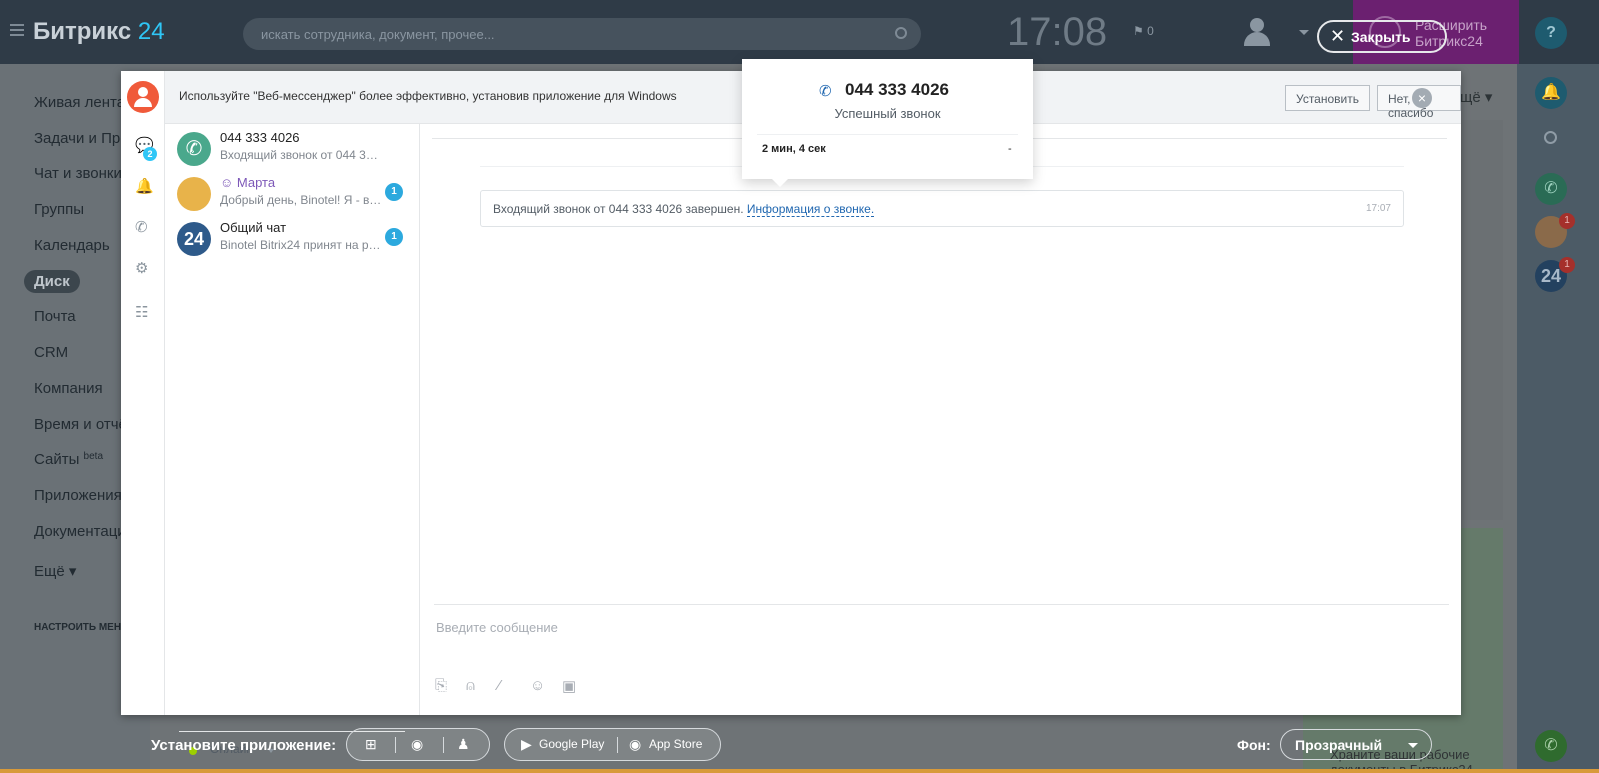 Image resolution: width=1599 pixels, height=773 pixels. I want to click on recent-last-message: Добрый день, Binotel! Я - ваш, so click(301, 200).